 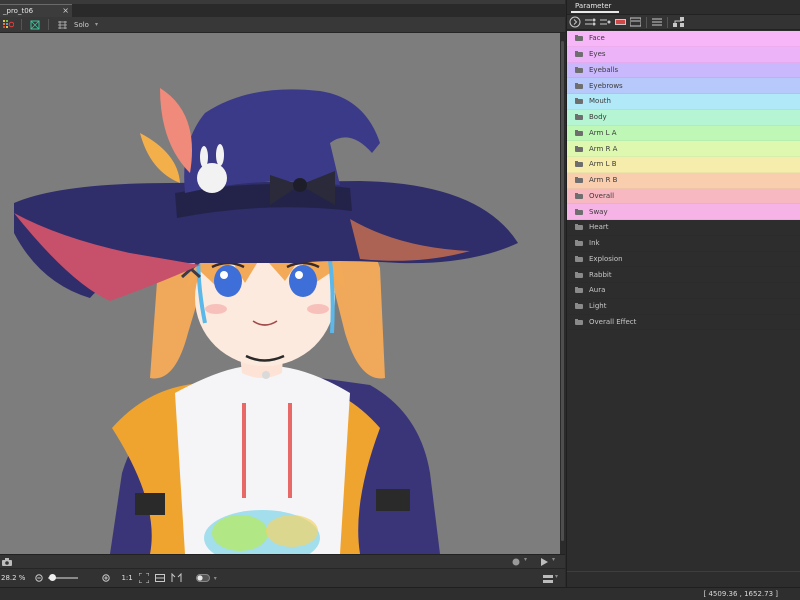 I want to click on parameter-group-row: Heart, so click(x=683, y=228).